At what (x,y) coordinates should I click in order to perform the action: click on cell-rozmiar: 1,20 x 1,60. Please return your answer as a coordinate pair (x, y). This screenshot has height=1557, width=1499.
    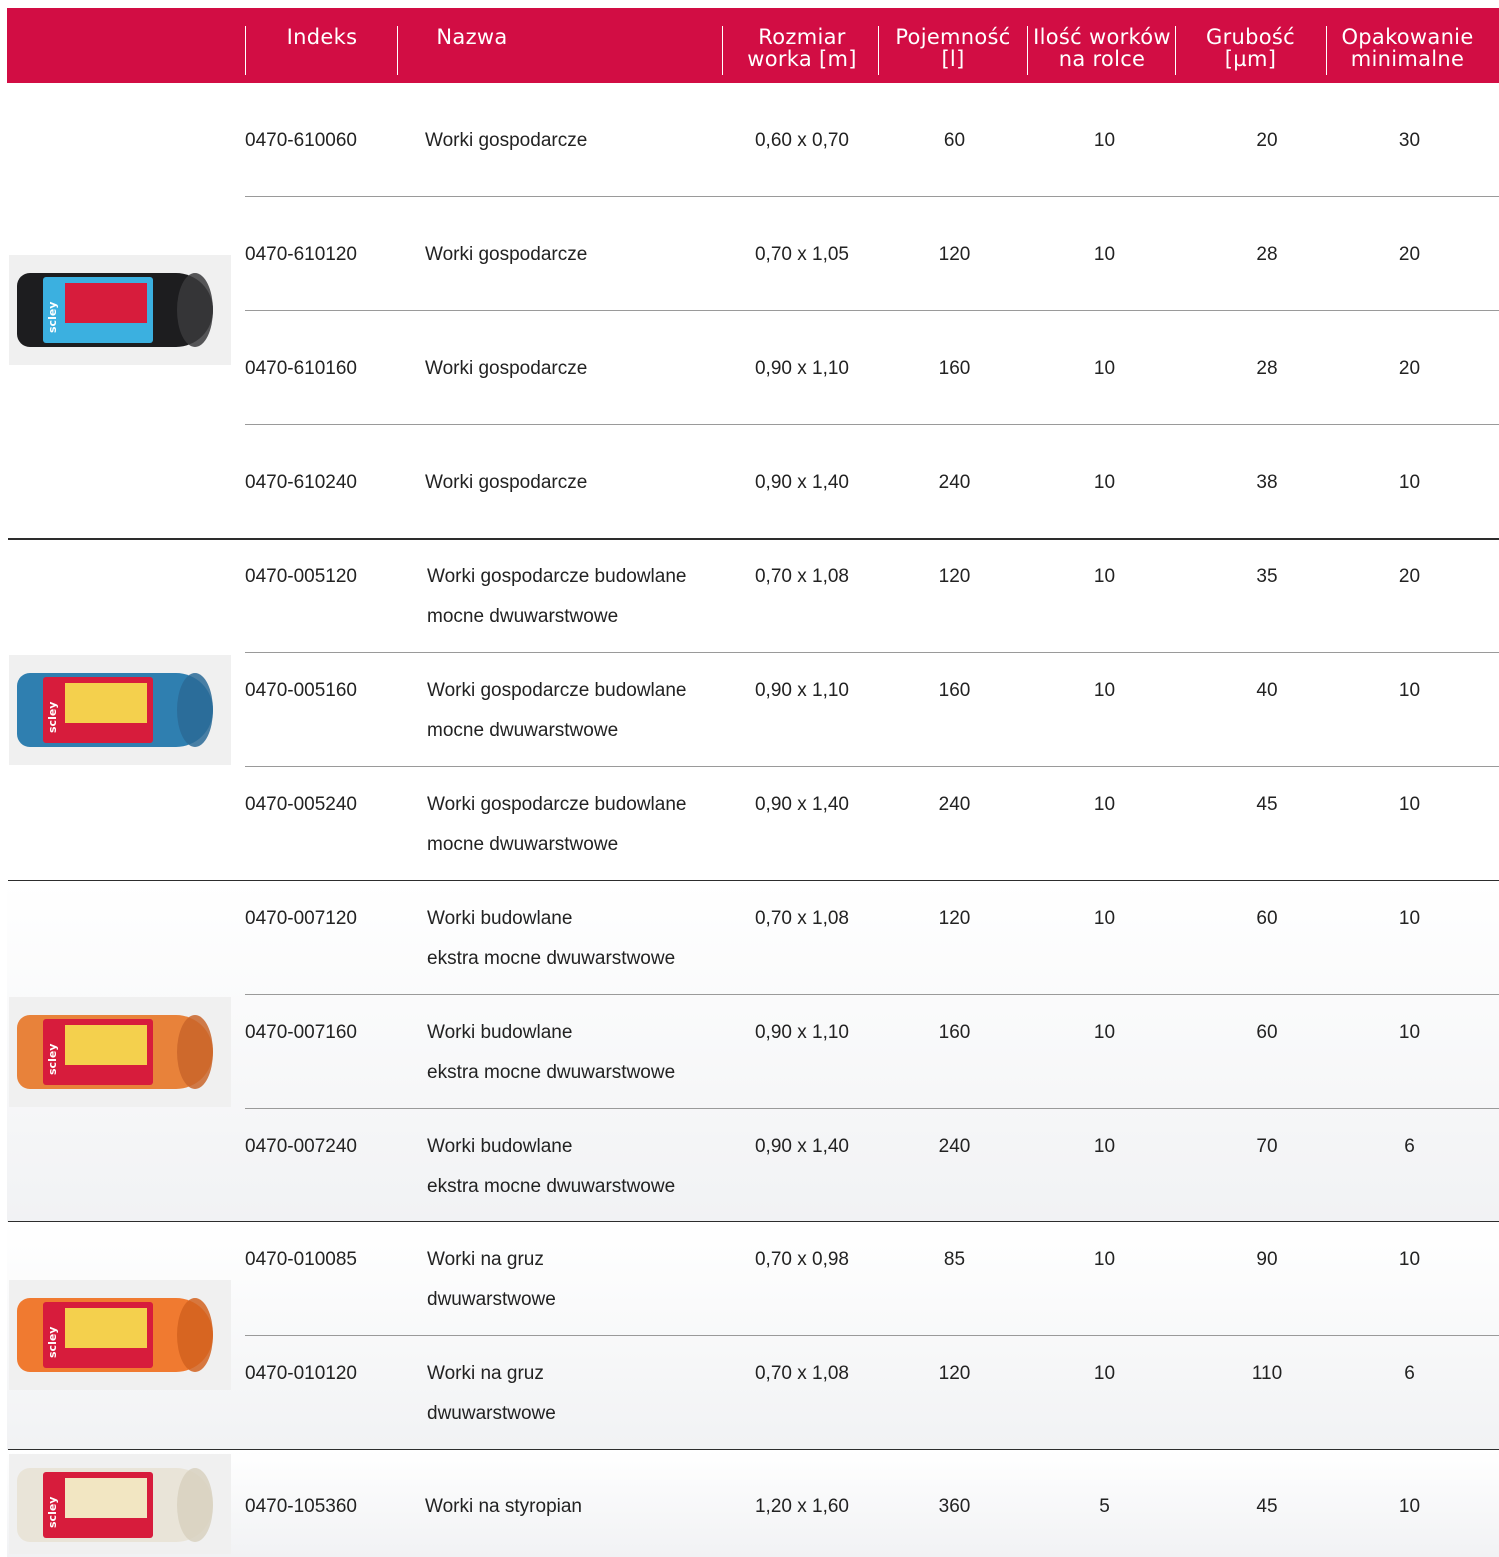
    Looking at the image, I should click on (802, 1506).